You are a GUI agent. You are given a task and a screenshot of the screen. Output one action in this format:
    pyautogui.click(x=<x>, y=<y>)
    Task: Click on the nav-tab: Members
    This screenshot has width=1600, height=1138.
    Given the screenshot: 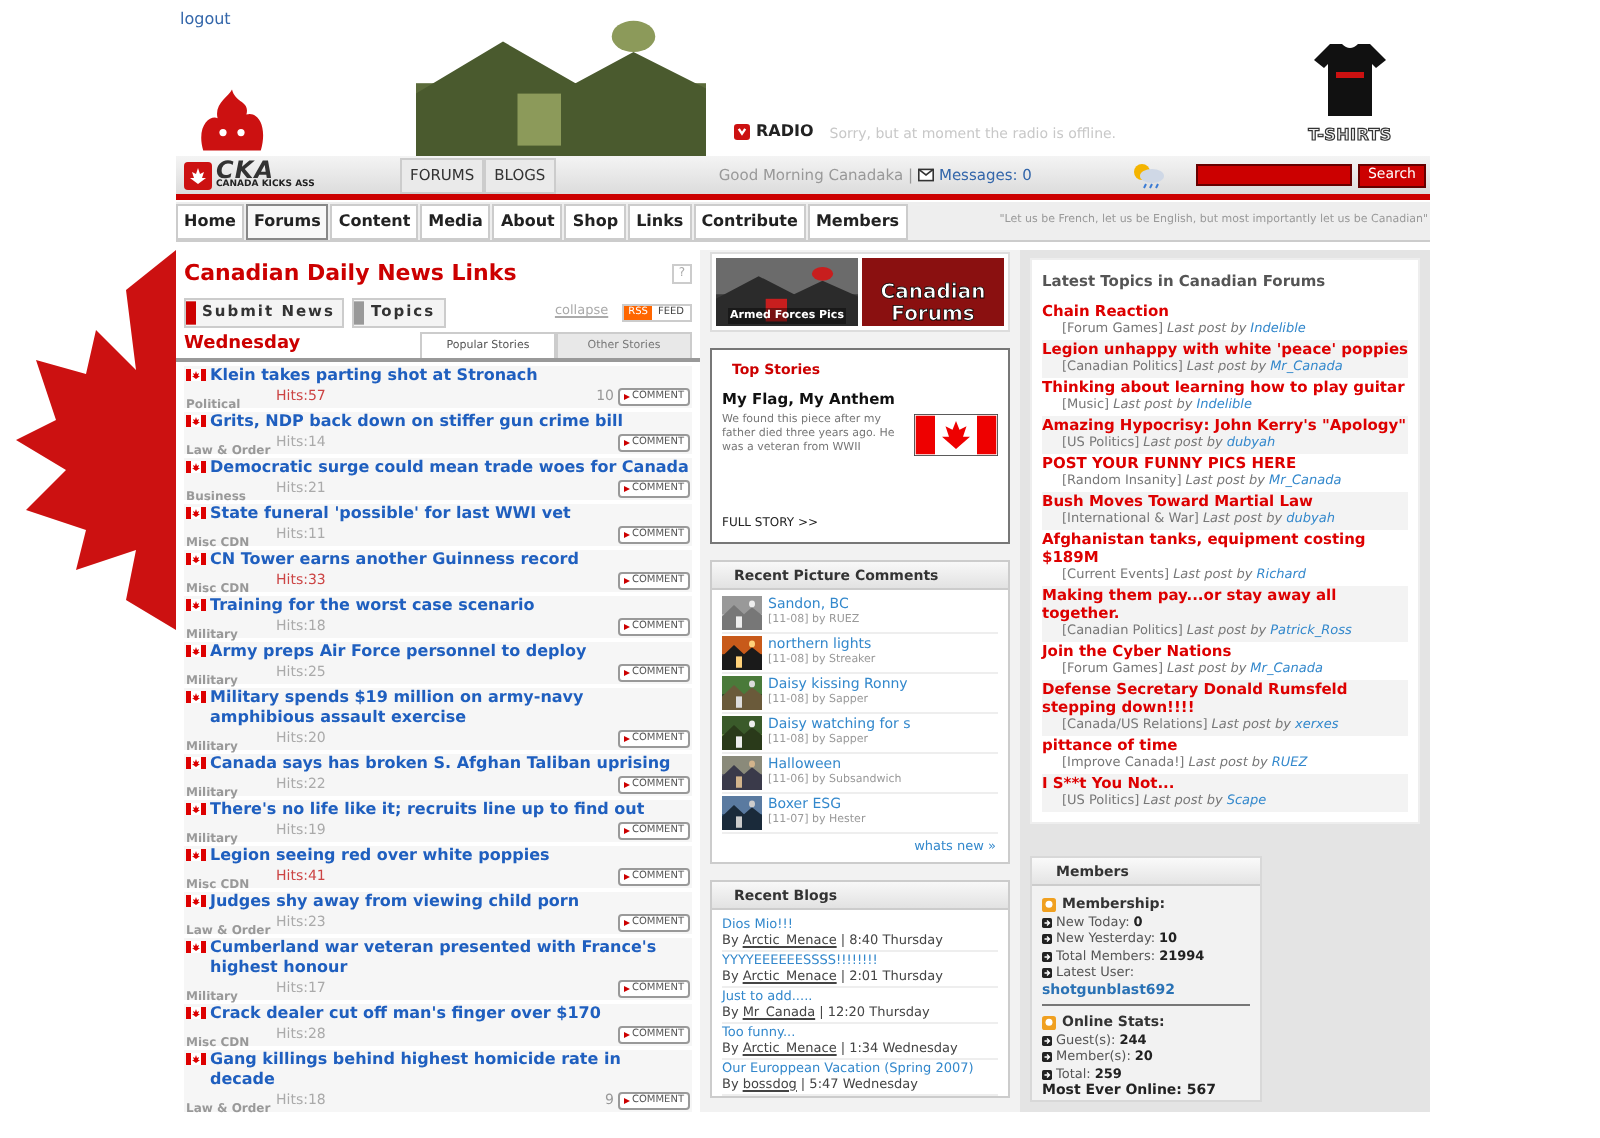 What is the action you would take?
    pyautogui.click(x=857, y=221)
    